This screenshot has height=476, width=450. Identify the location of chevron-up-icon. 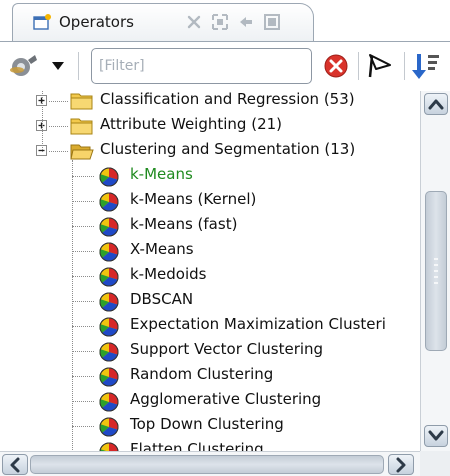
(436, 104).